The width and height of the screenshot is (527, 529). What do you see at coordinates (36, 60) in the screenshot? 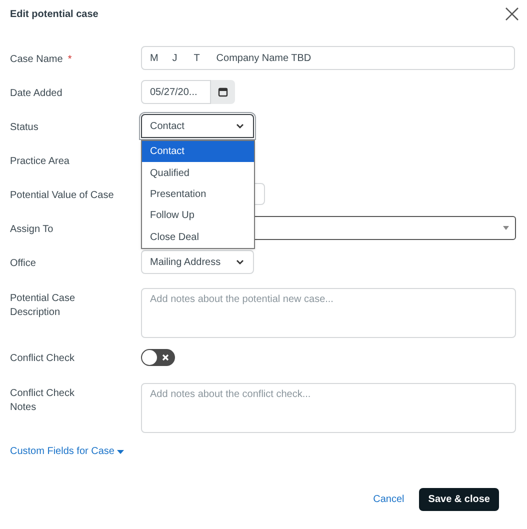
I see `field-label: Case Name` at bounding box center [36, 60].